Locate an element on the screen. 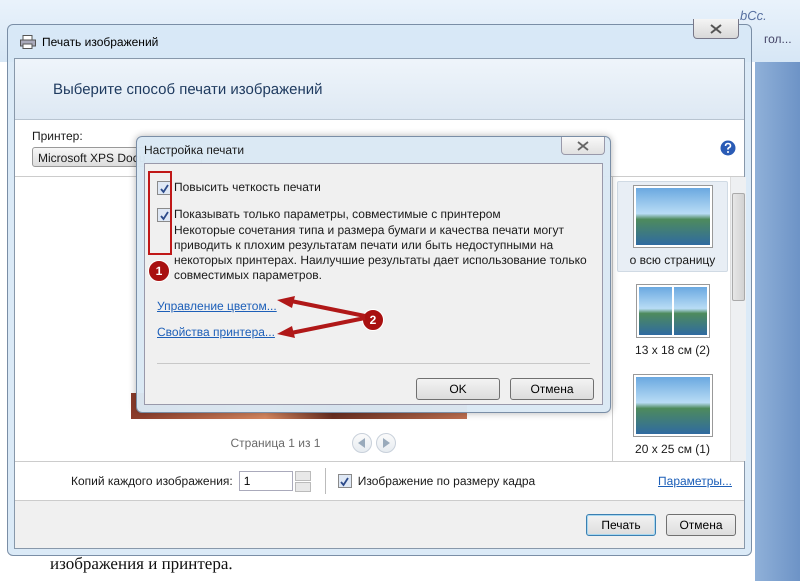 The width and height of the screenshot is (800, 581). page-indicator: Страница 1 из 1 is located at coordinates (275, 443).